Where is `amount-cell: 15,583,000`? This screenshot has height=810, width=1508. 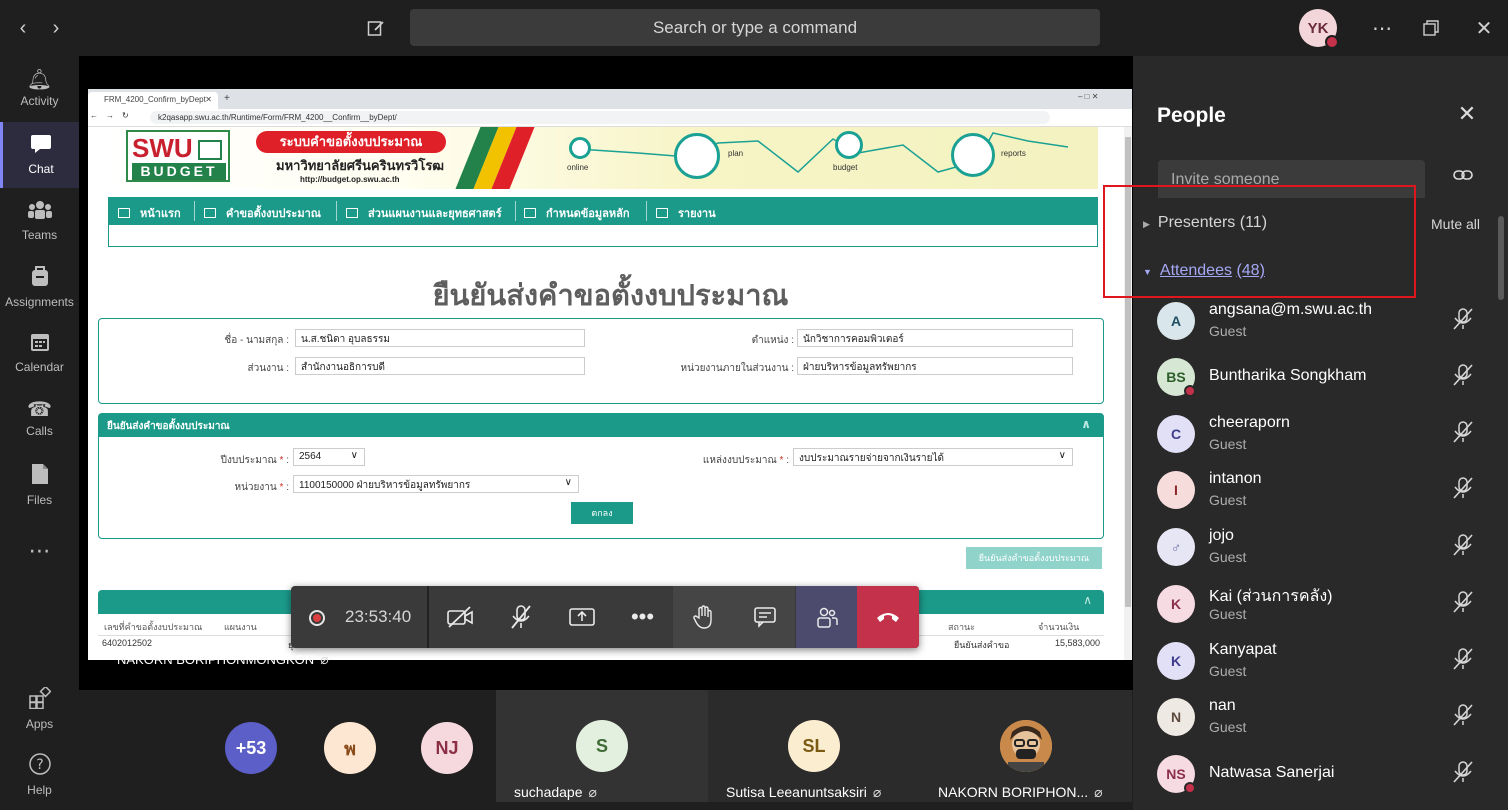
amount-cell: 15,583,000 is located at coordinates (1078, 643).